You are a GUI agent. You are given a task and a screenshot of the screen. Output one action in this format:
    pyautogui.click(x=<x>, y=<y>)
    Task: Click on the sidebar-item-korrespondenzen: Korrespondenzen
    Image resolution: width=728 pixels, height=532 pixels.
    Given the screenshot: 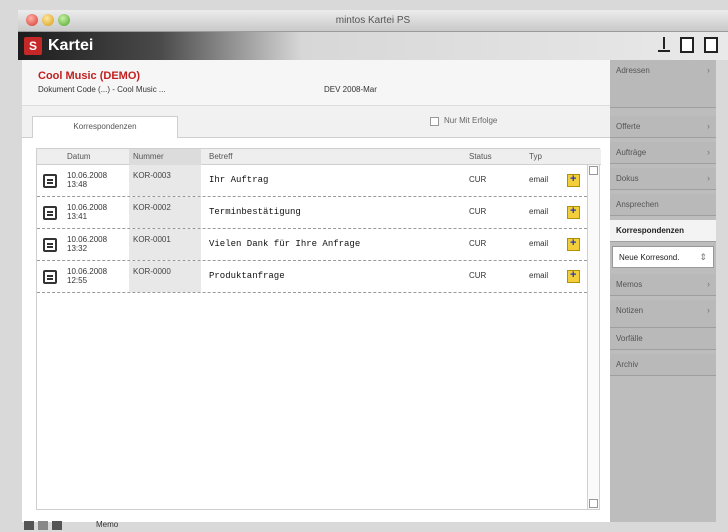 What is the action you would take?
    pyautogui.click(x=663, y=231)
    